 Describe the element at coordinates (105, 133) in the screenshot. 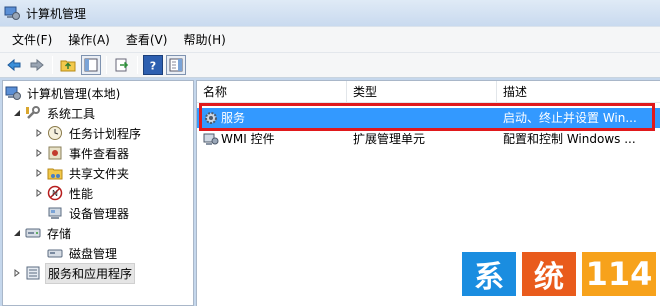

I see `tree-item-label: 任务计划程序` at that location.